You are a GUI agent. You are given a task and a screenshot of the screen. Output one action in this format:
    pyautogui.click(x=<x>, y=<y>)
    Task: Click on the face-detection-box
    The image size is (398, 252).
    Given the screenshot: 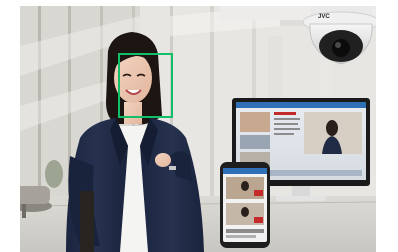 What is the action you would take?
    pyautogui.click(x=145, y=85)
    